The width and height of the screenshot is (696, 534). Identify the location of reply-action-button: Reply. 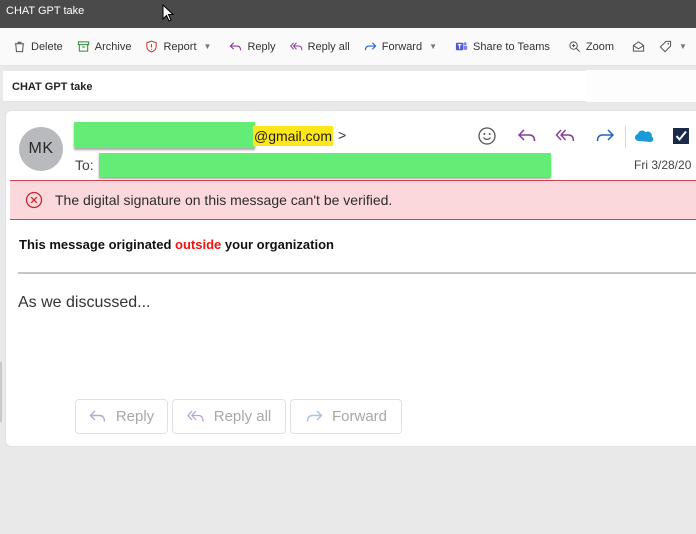
(121, 416).